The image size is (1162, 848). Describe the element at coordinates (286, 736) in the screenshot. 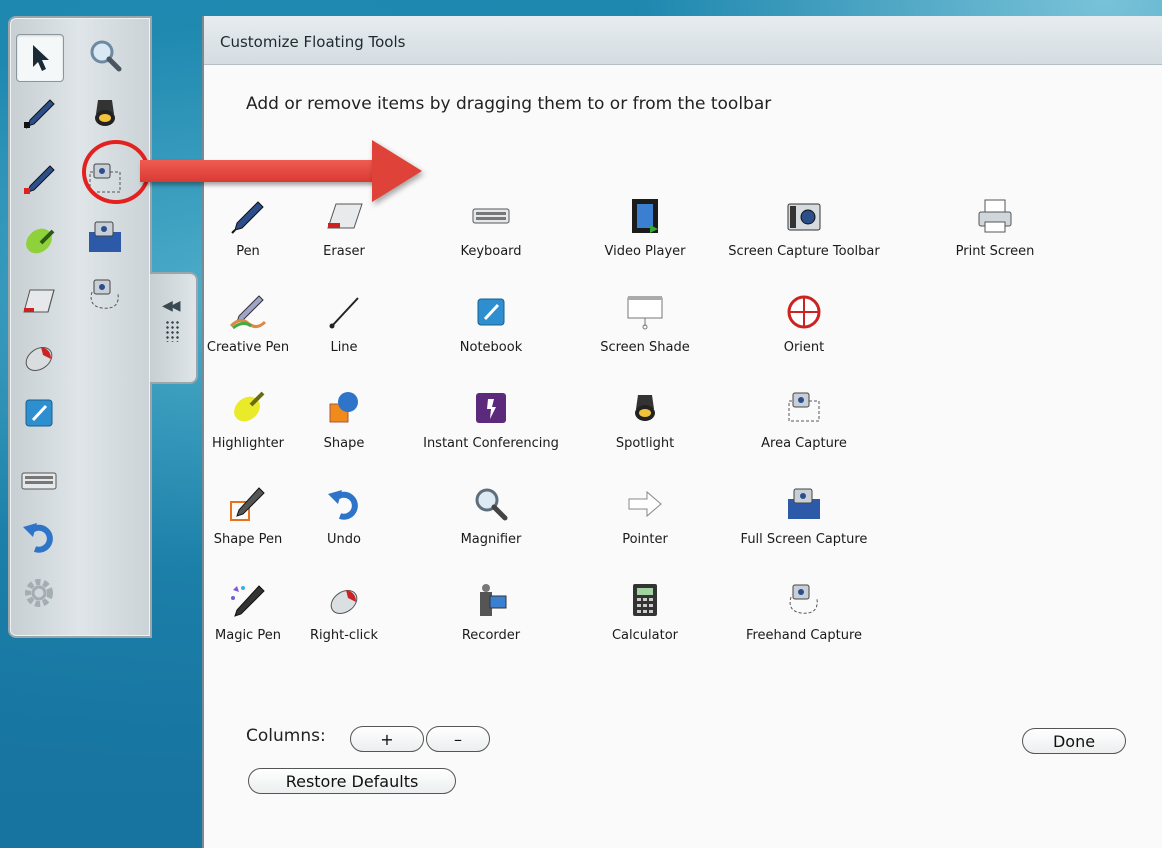

I see `columns-label: Columns:` at that location.